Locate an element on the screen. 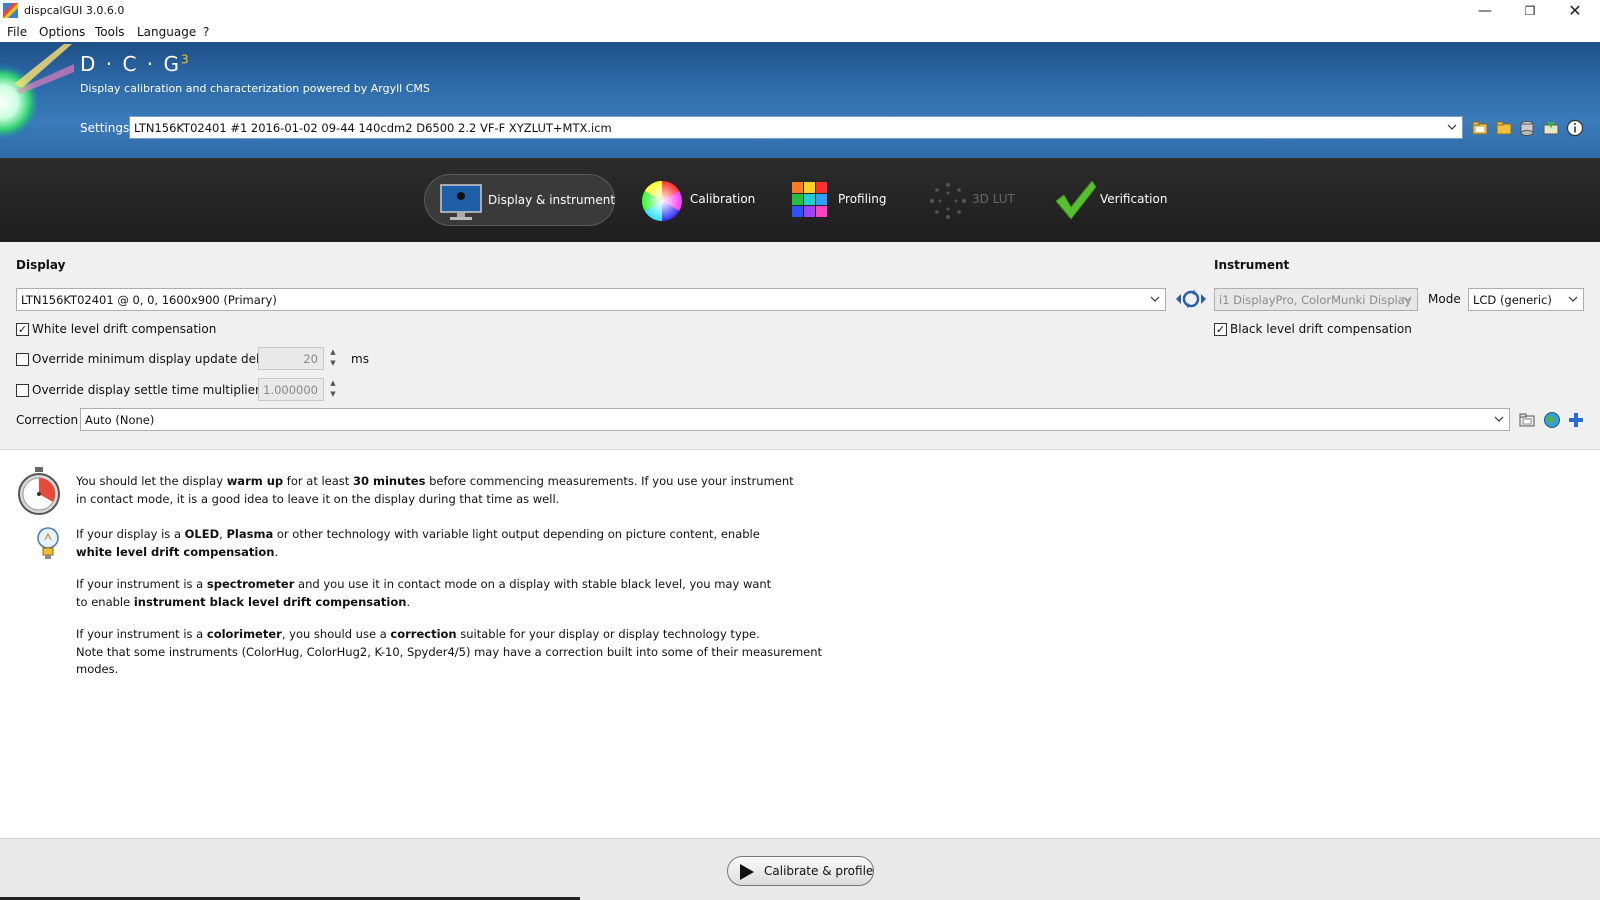  mode-value: LCD (generic) is located at coordinates (1512, 300).